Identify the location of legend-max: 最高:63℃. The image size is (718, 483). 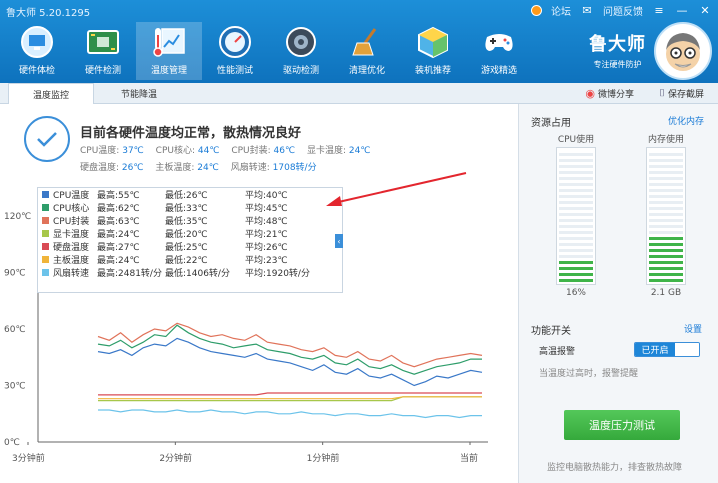
(118, 222).